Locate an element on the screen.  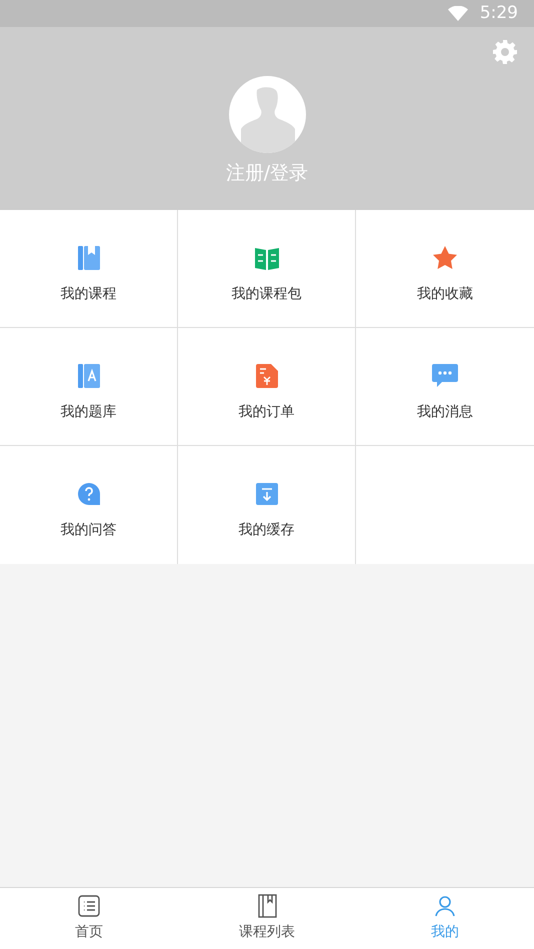
avatar is located at coordinates (267, 114).